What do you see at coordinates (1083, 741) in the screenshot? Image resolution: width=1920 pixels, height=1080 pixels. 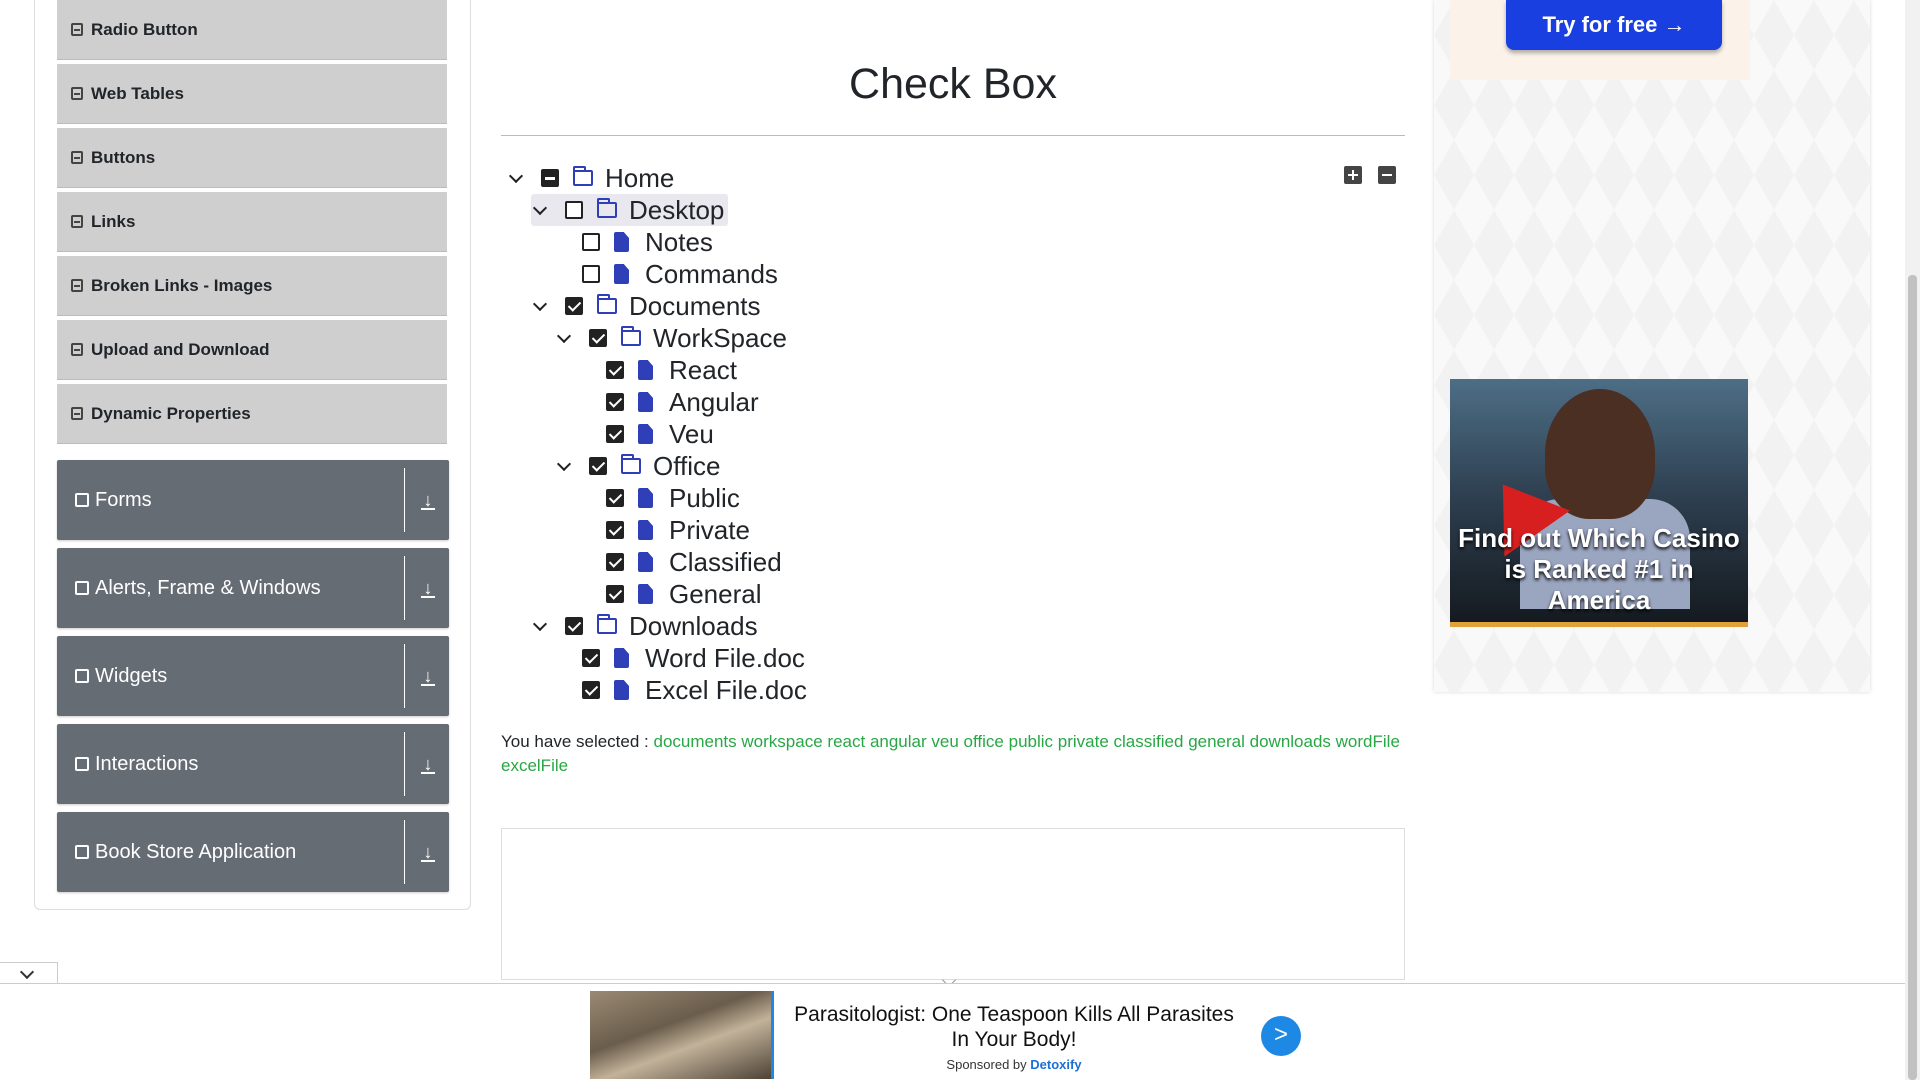 I see `selected-item: private` at bounding box center [1083, 741].